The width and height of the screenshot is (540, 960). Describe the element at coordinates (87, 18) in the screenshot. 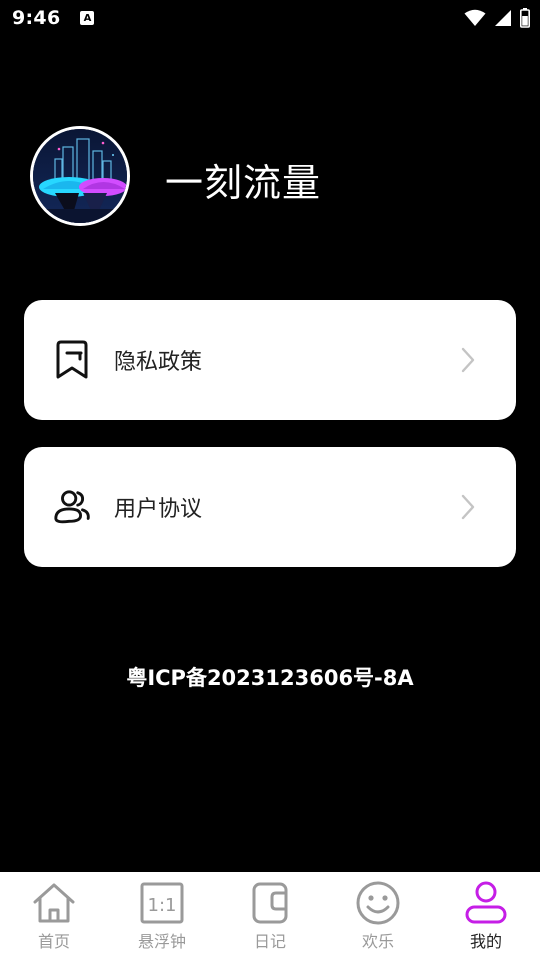

I see `notification-a-icon: A` at that location.